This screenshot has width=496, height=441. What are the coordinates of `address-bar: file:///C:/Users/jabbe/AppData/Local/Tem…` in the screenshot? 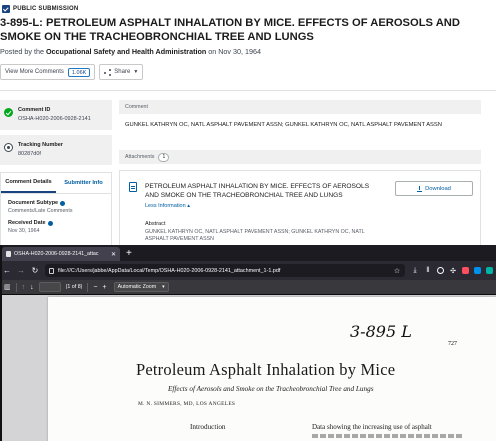 It's located at (225, 270).